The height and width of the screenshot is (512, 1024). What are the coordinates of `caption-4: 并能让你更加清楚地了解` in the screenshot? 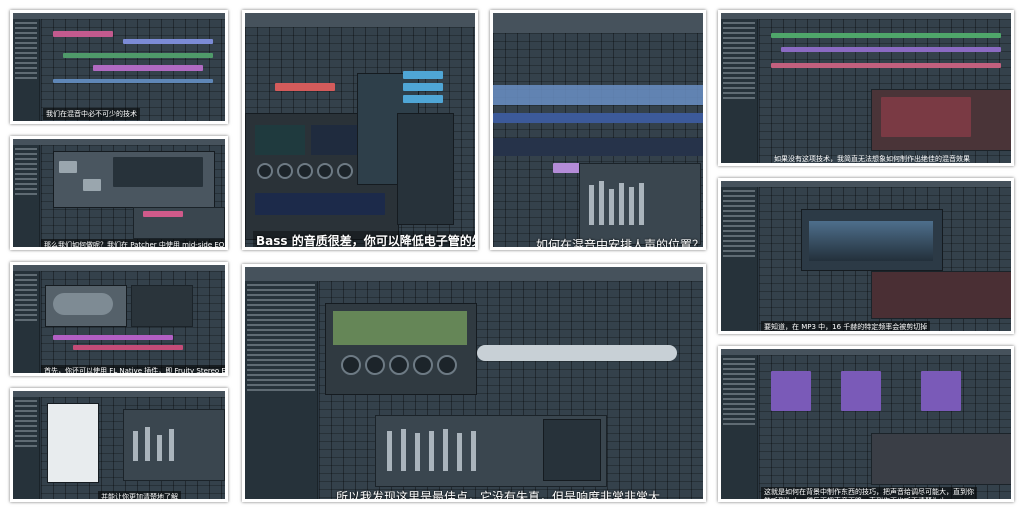 It's located at (139, 495).